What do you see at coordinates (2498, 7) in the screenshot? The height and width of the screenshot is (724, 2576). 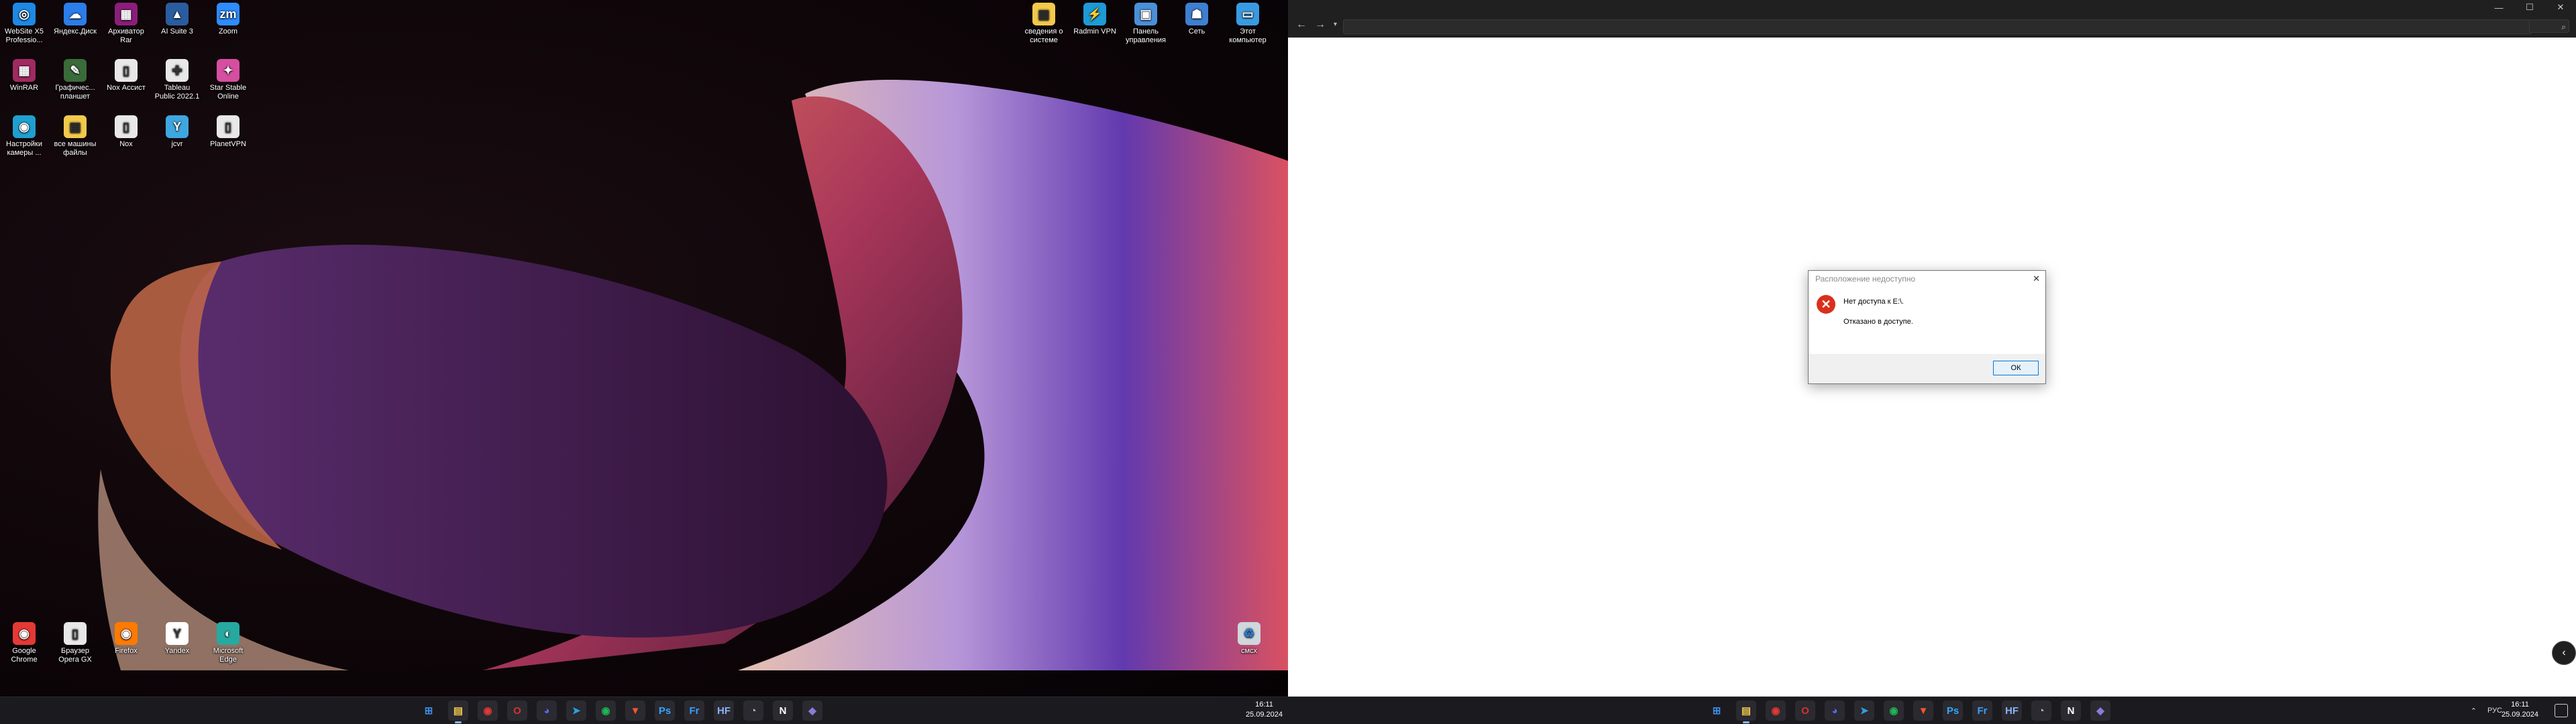 I see `minimize-button: —` at bounding box center [2498, 7].